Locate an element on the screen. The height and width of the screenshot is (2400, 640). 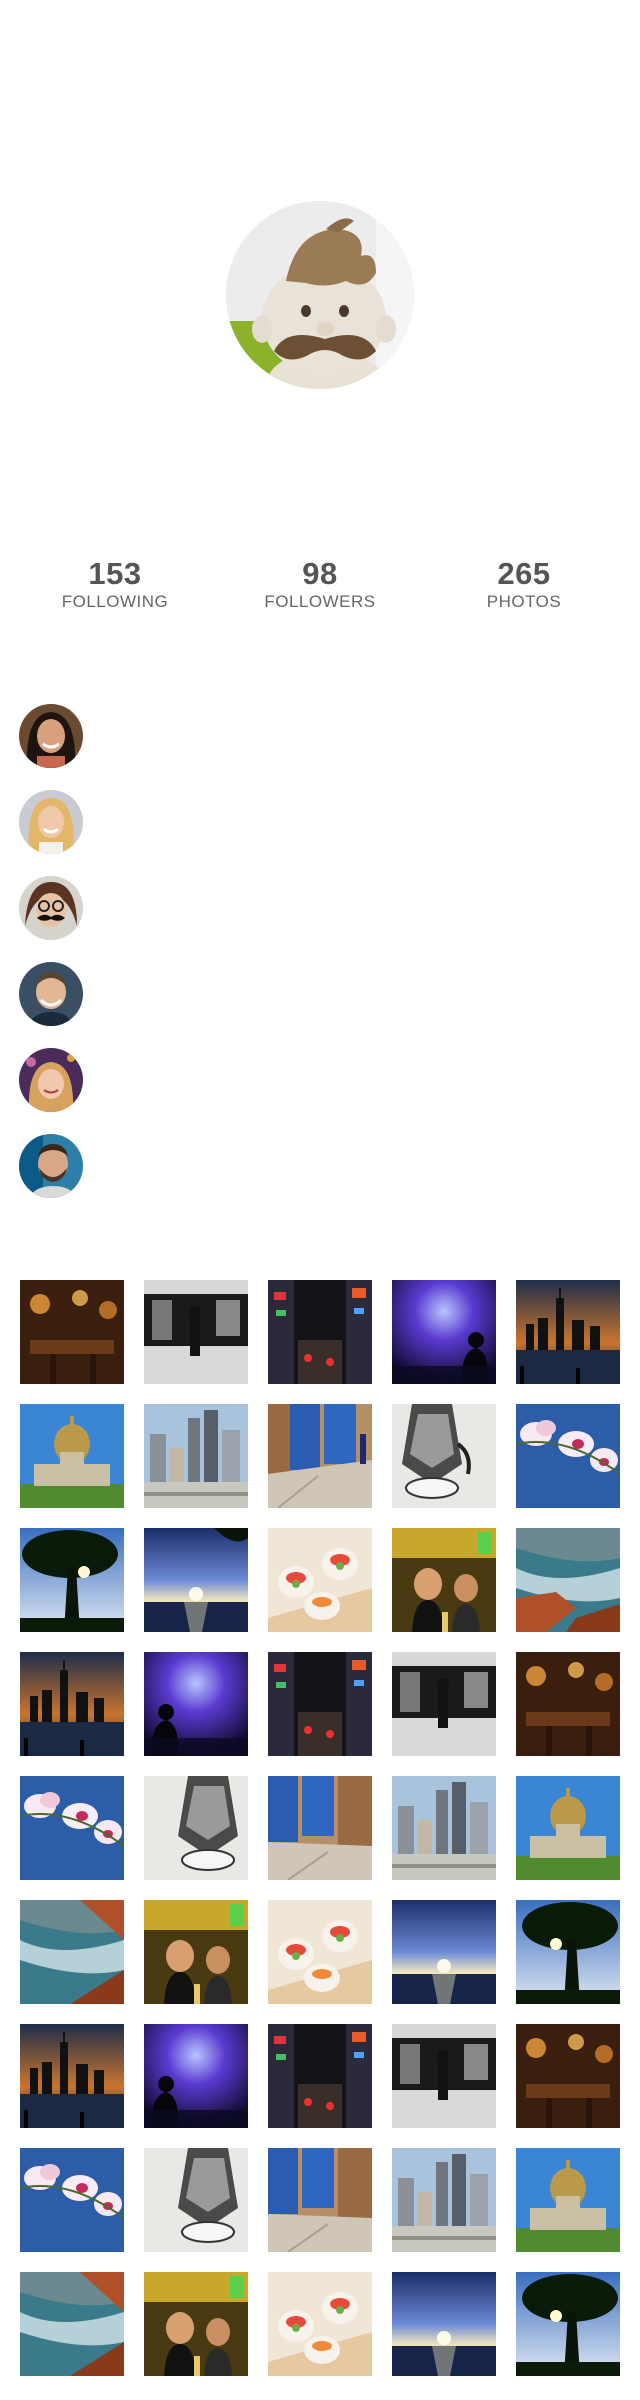
stat-followers: 98 FOLLOWERS is located at coordinates (320, 584).